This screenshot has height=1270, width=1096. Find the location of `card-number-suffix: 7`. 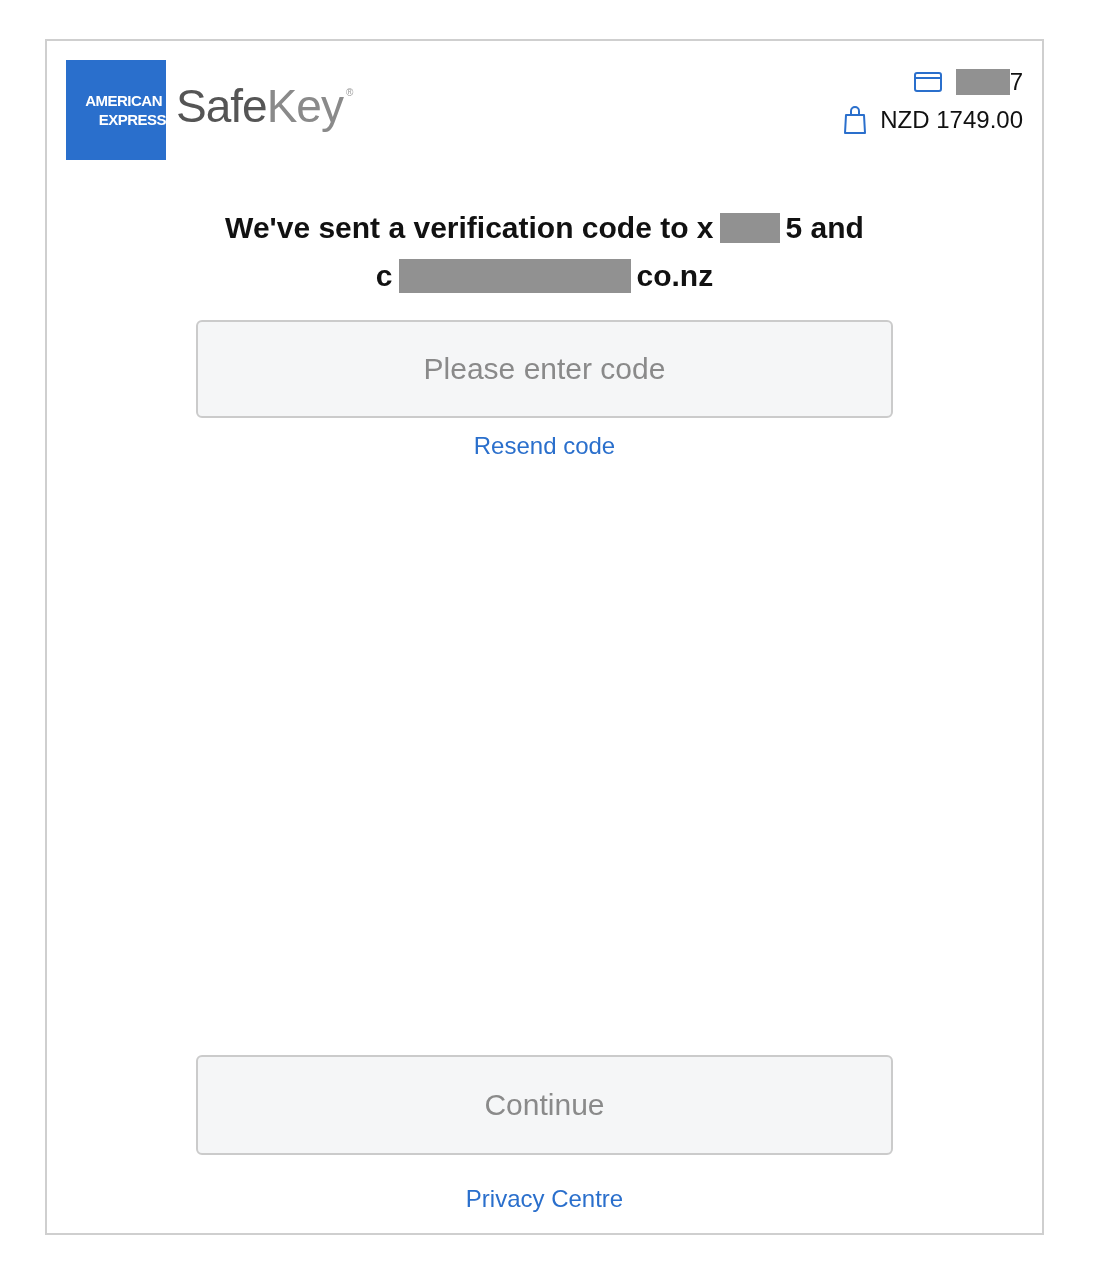

card-number-suffix: 7 is located at coordinates (1016, 82).